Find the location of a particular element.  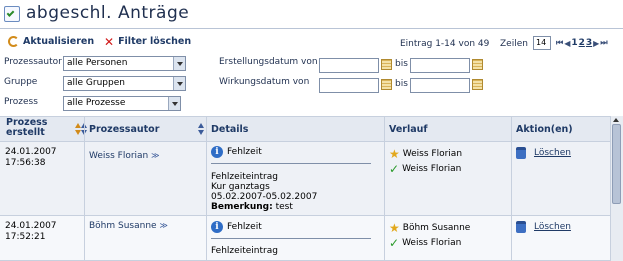

last-page-icon: ⏭ is located at coordinates (603, 43).